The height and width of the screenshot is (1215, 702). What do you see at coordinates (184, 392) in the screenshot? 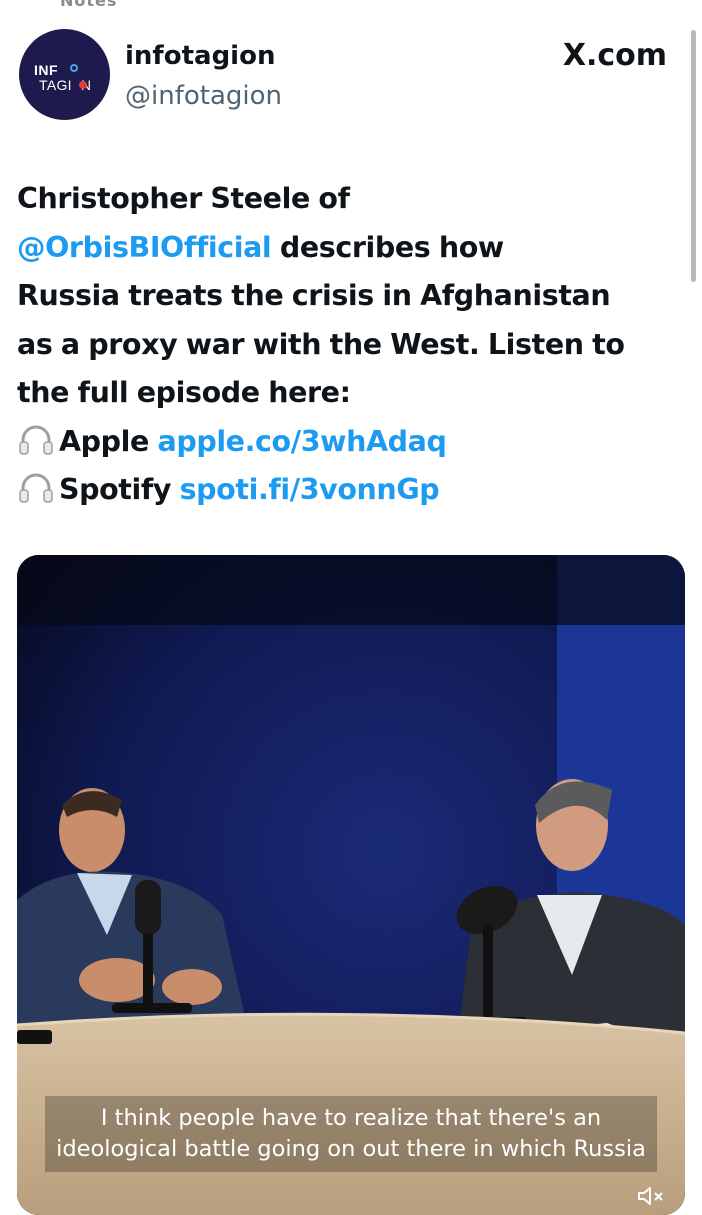
I see `tweet-line-5: the full episode here:` at bounding box center [184, 392].